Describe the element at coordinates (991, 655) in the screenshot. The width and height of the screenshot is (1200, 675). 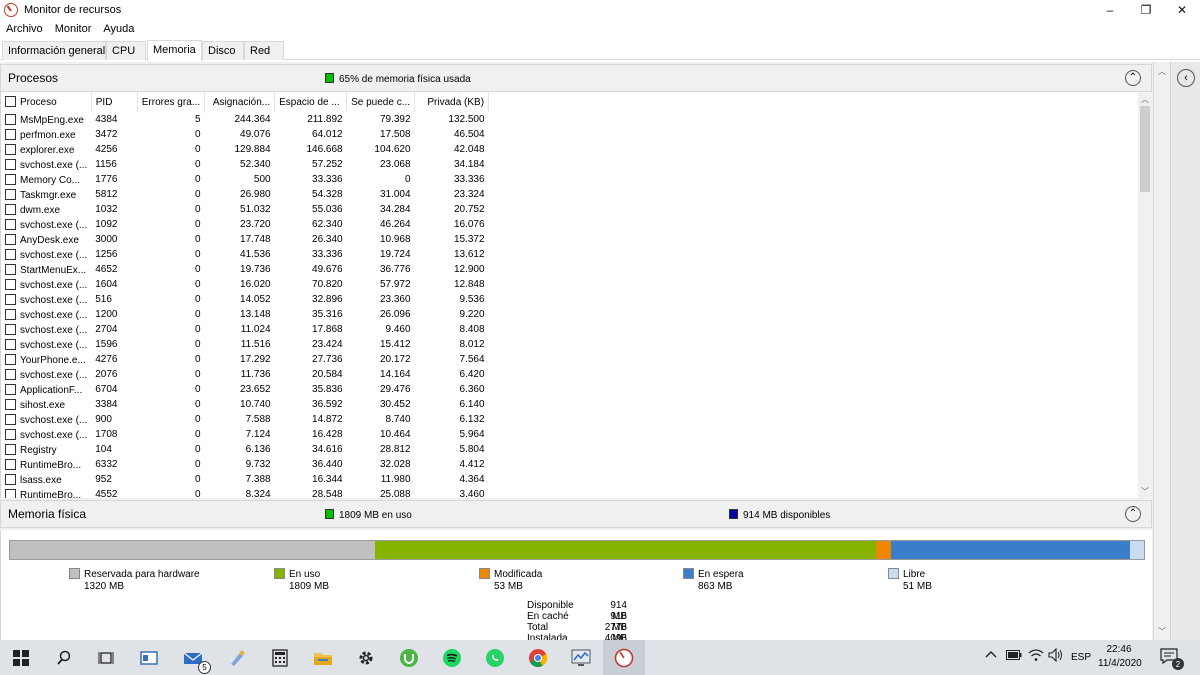
I see `show-hidden-icons` at that location.